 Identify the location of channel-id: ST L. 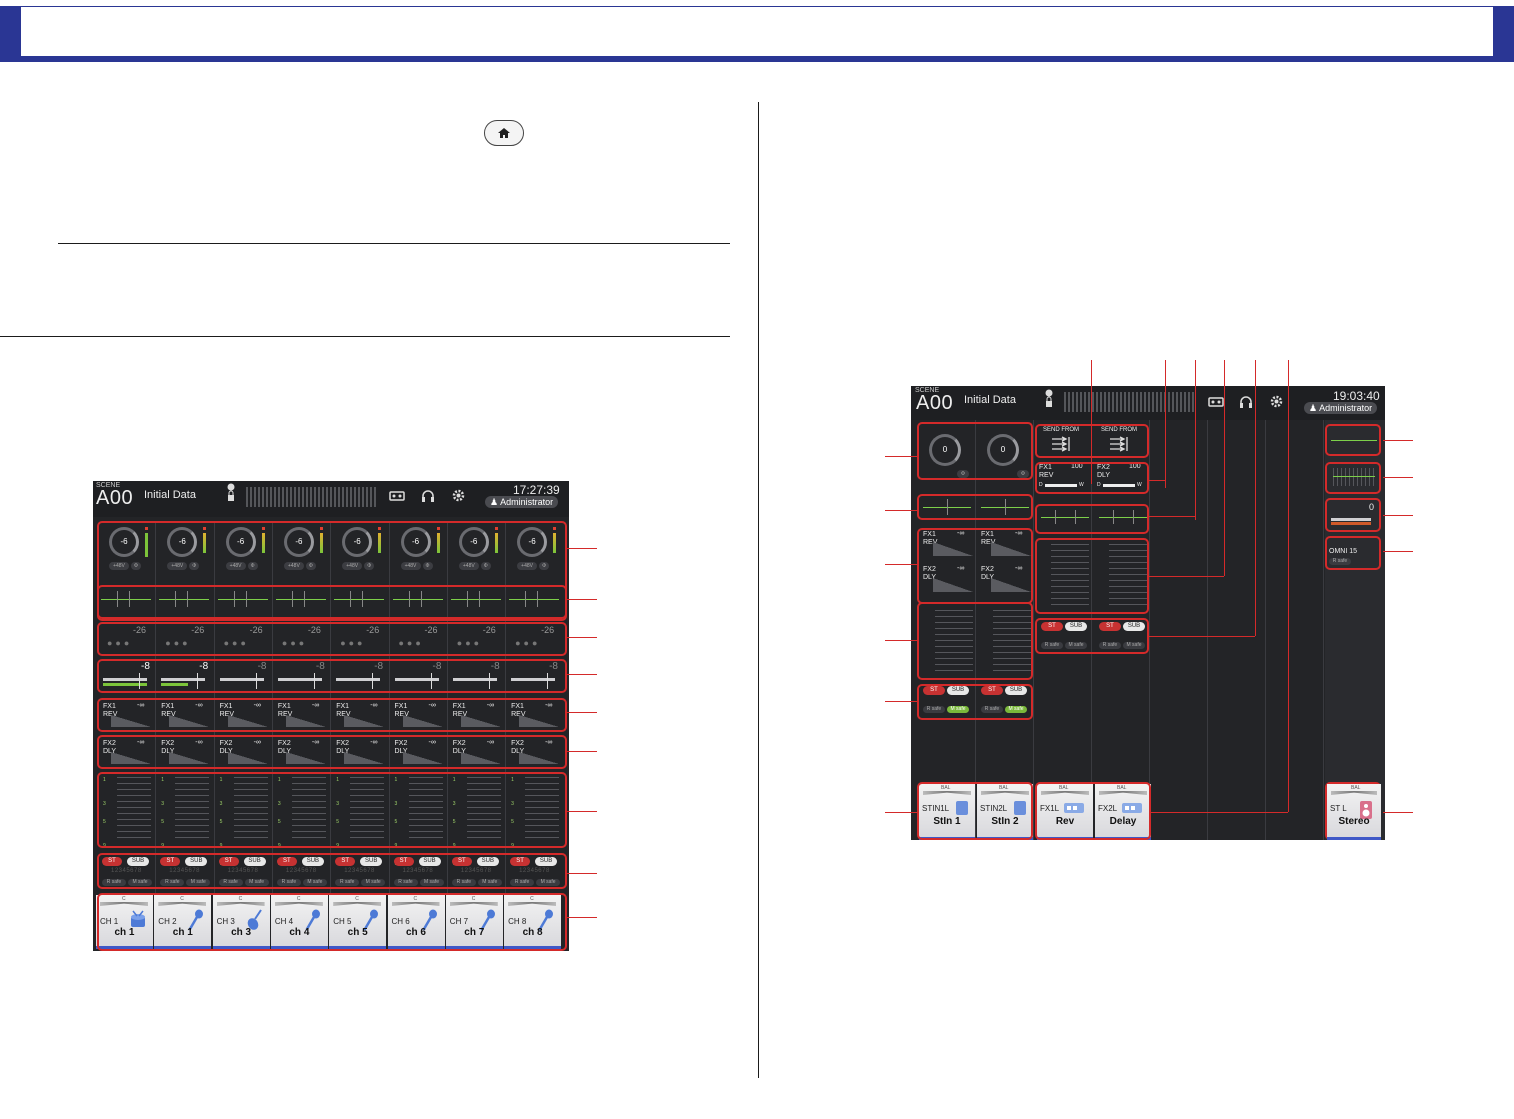
(1338, 808).